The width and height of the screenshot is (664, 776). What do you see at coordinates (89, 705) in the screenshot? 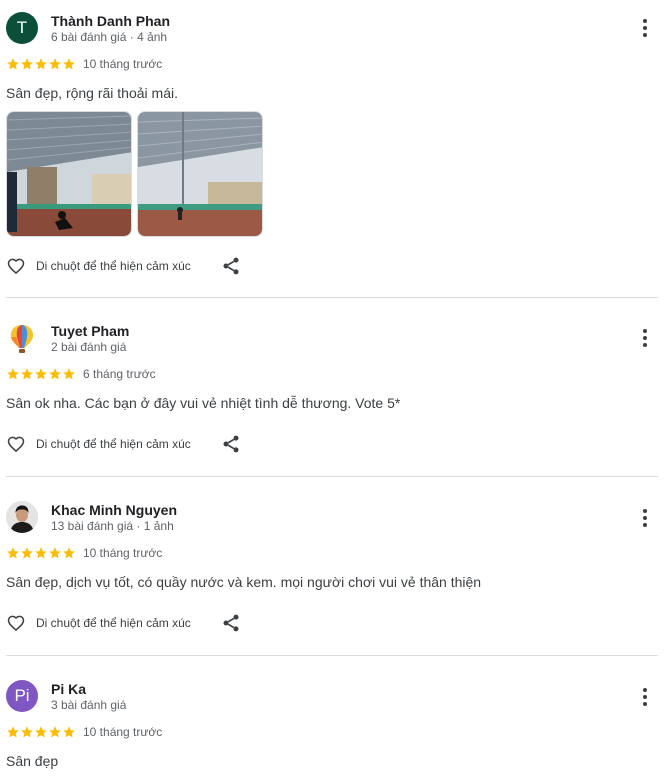
I see `reviewer-meta: 3 bài đánh giá` at bounding box center [89, 705].